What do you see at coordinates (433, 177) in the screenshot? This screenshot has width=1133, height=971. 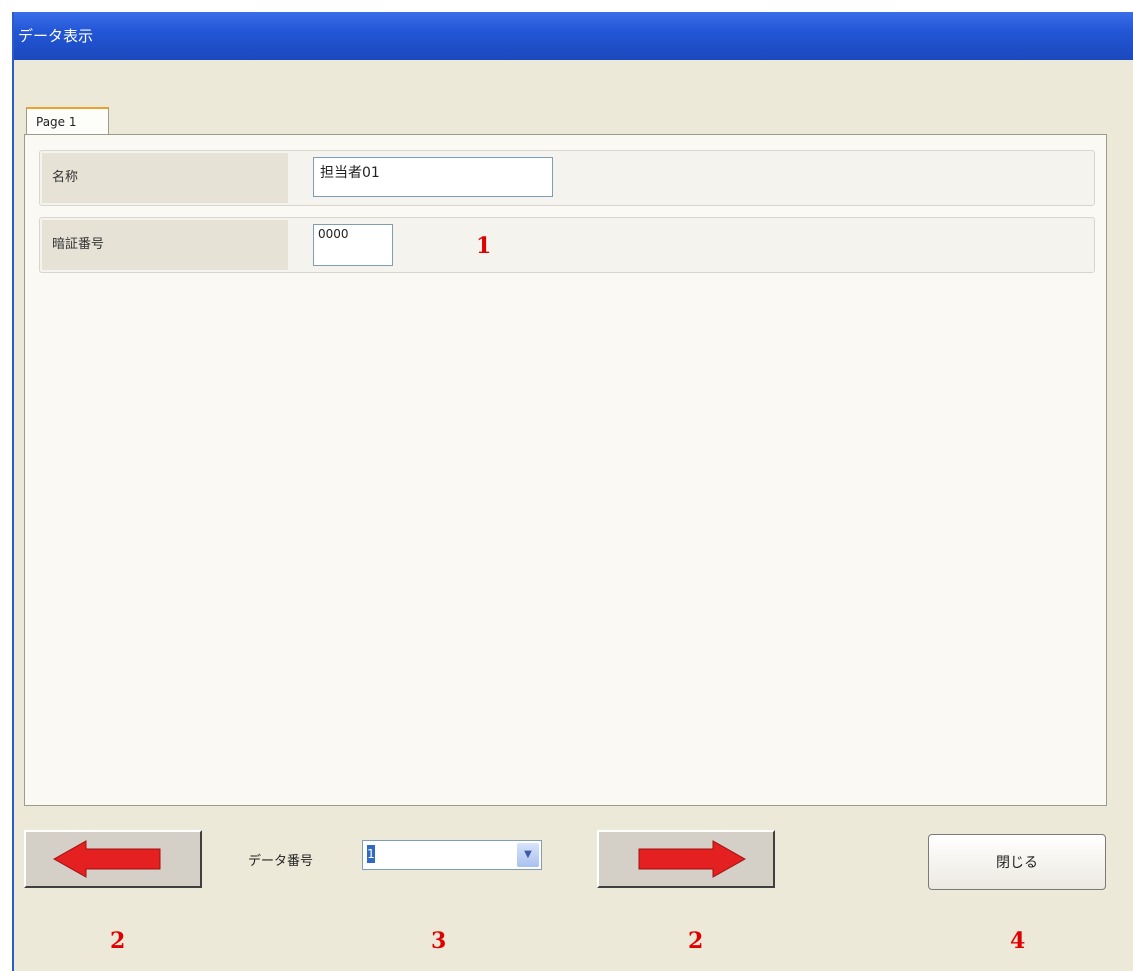 I see `name-input: 担当者01` at bounding box center [433, 177].